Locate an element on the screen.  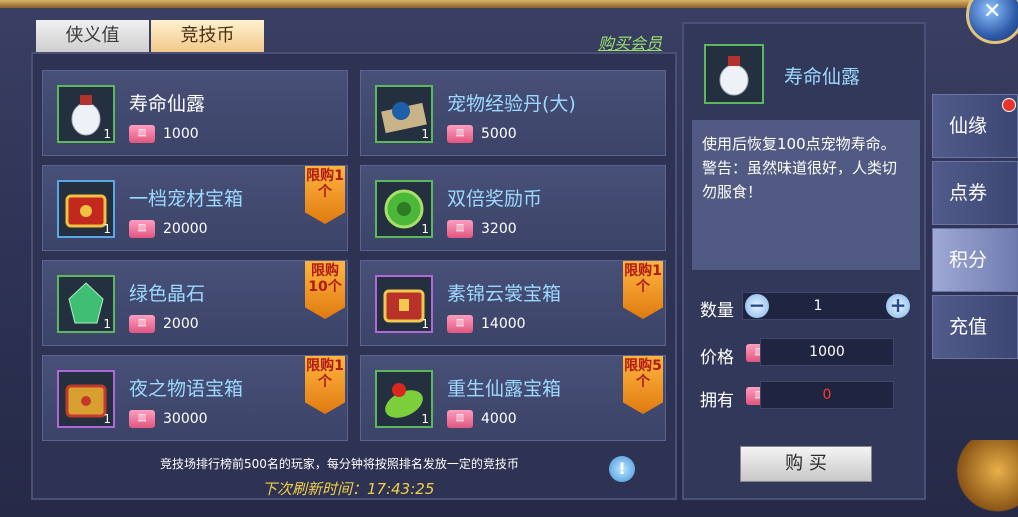
tab-chivalry: 侠义值 is located at coordinates (92, 36).